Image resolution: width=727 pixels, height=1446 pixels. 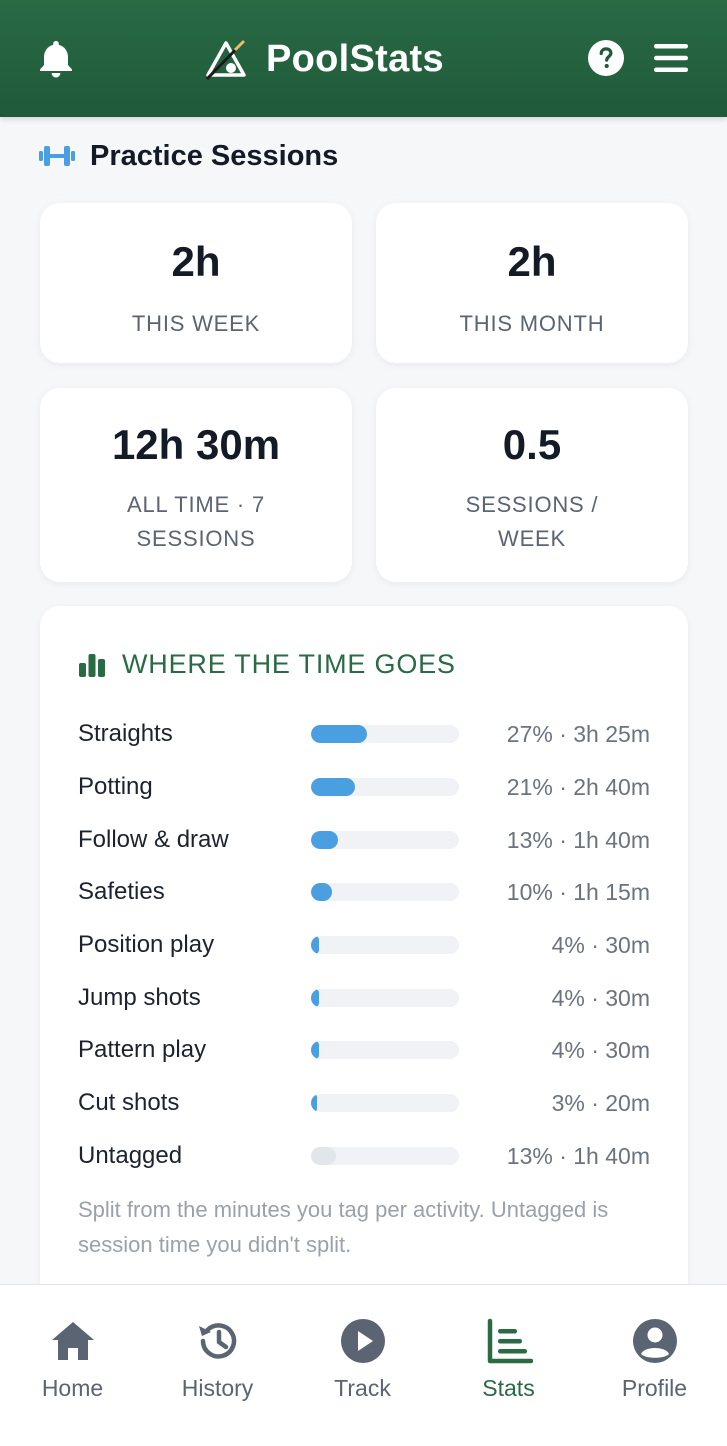 I want to click on dumbbell-icon, so click(x=57, y=156).